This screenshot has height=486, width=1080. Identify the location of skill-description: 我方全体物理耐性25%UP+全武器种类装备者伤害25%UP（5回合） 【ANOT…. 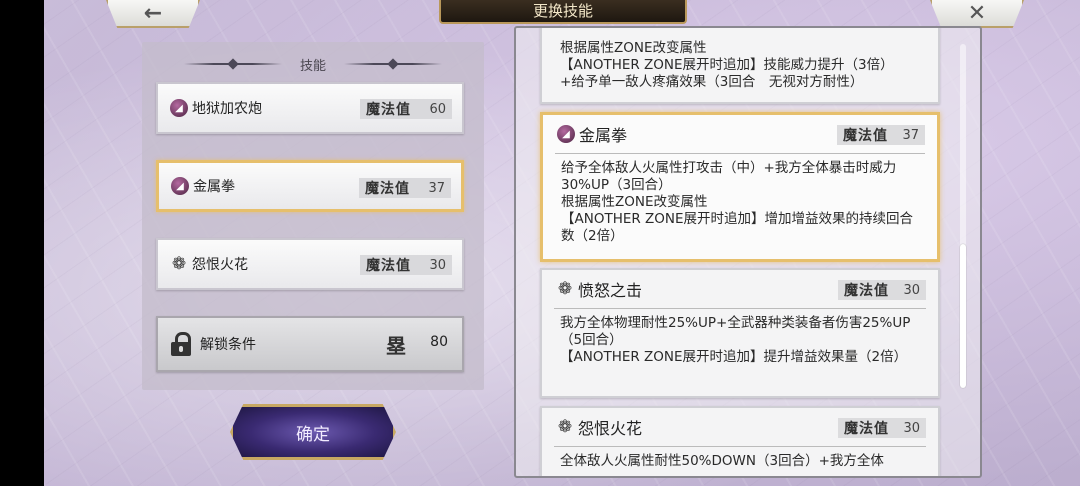
(735, 340).